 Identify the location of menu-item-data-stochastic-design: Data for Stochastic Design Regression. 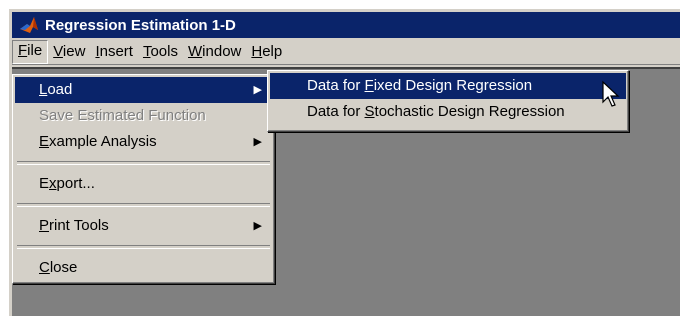
(448, 112).